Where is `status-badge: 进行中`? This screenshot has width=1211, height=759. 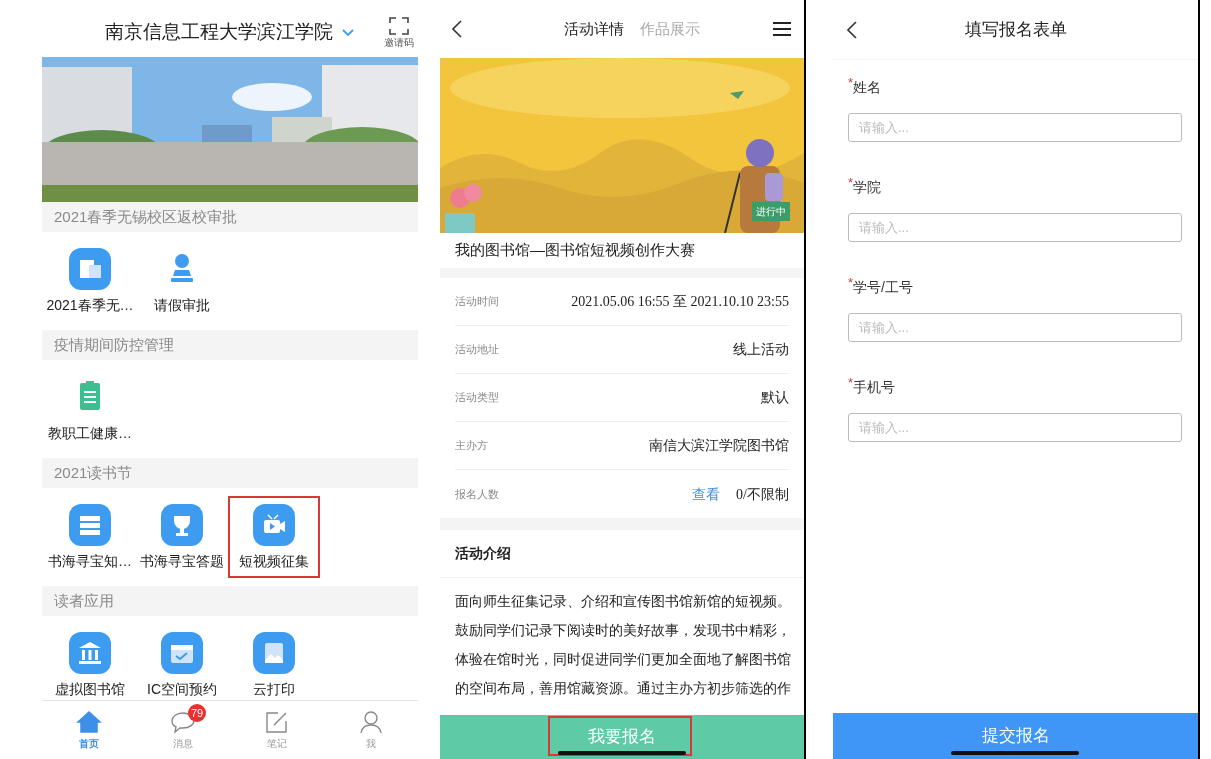 status-badge: 进行中 is located at coordinates (771, 211).